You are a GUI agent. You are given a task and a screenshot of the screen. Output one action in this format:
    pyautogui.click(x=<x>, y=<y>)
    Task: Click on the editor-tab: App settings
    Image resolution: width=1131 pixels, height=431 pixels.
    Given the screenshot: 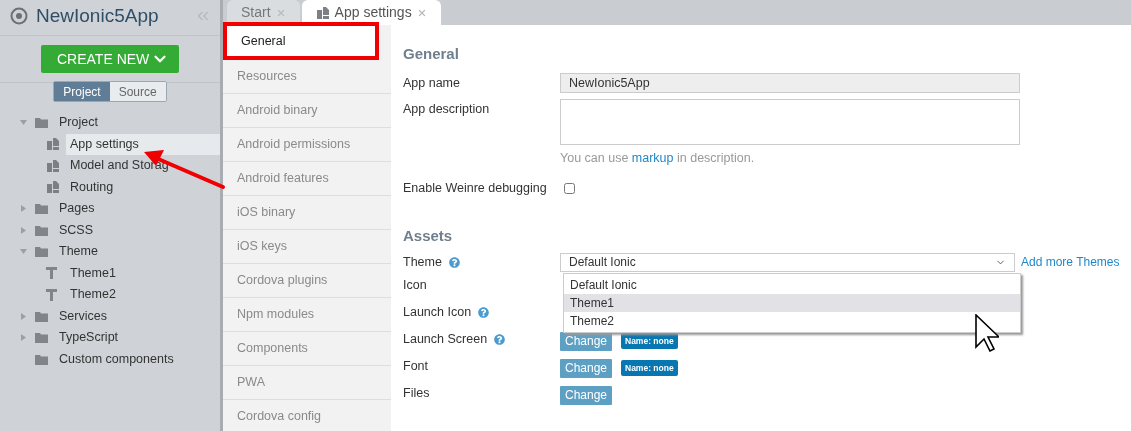 What is the action you would take?
    pyautogui.click(x=371, y=12)
    